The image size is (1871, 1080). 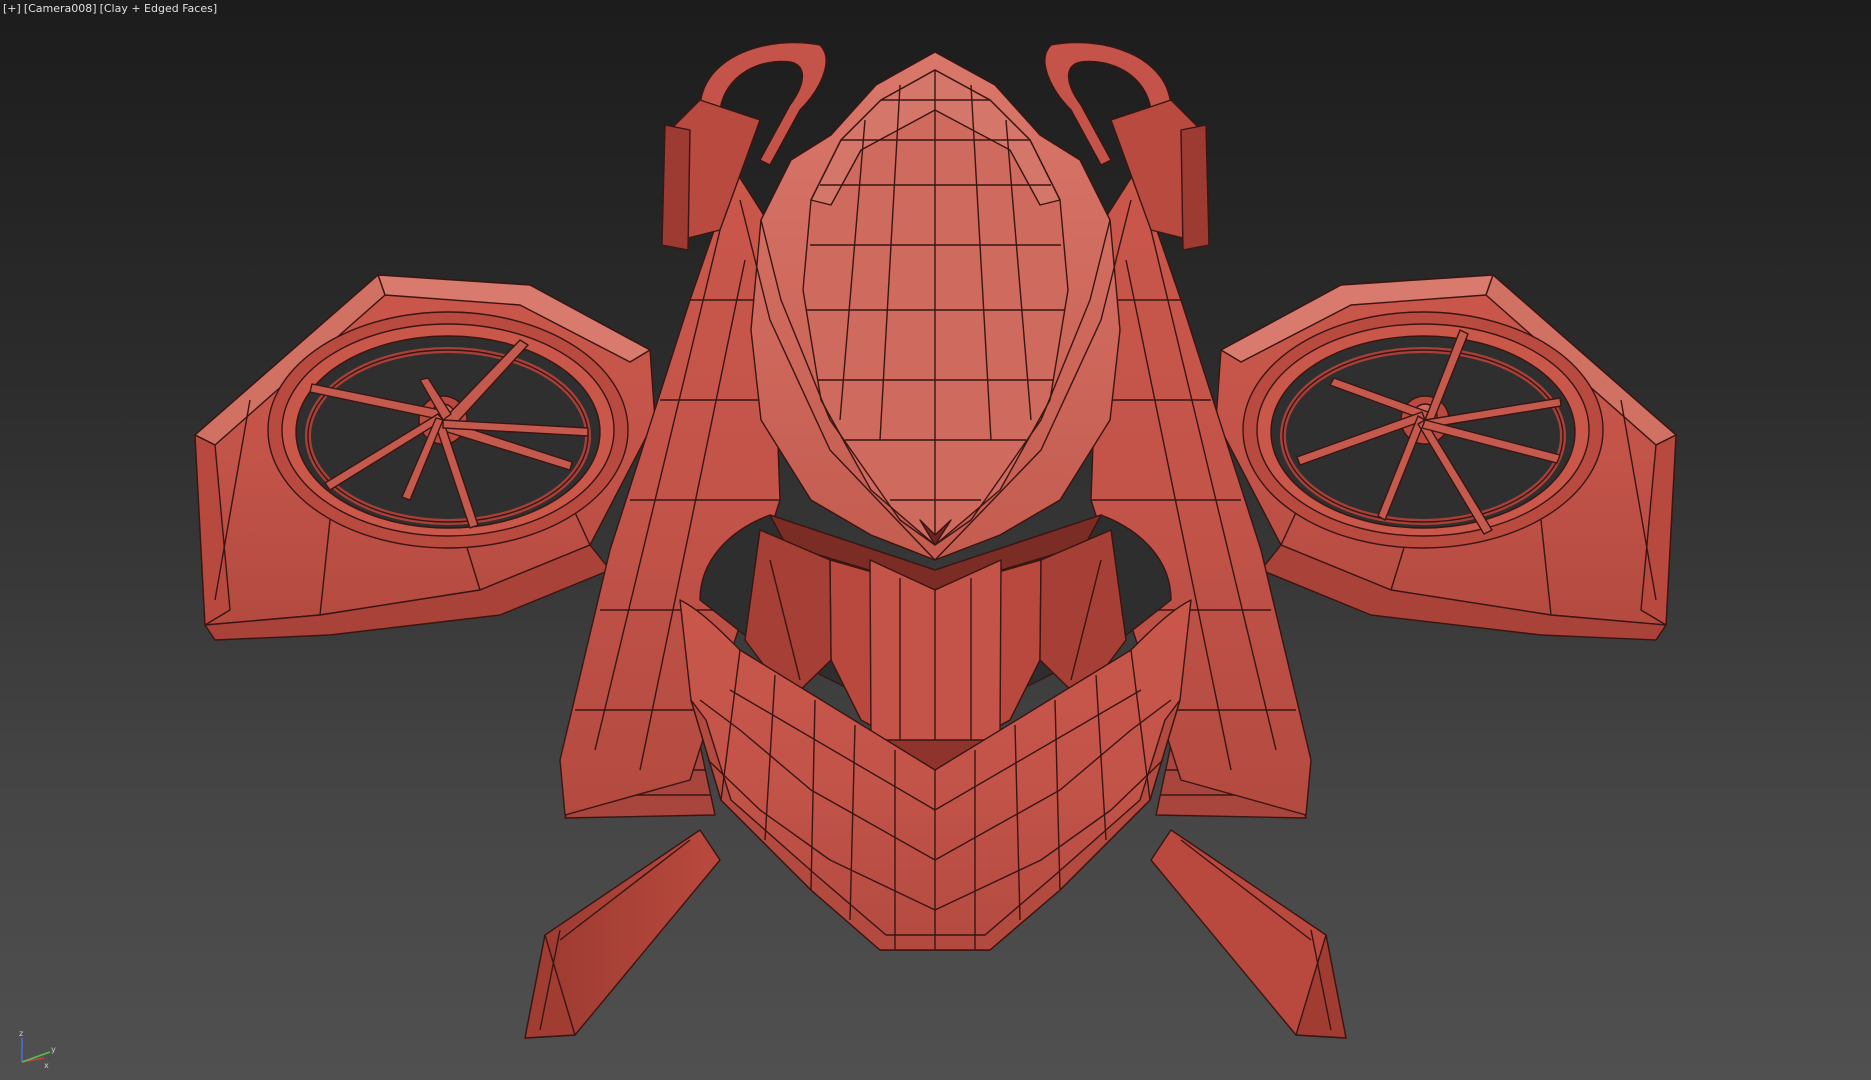 I want to click on axis-y-label: y, so click(x=53, y=1049).